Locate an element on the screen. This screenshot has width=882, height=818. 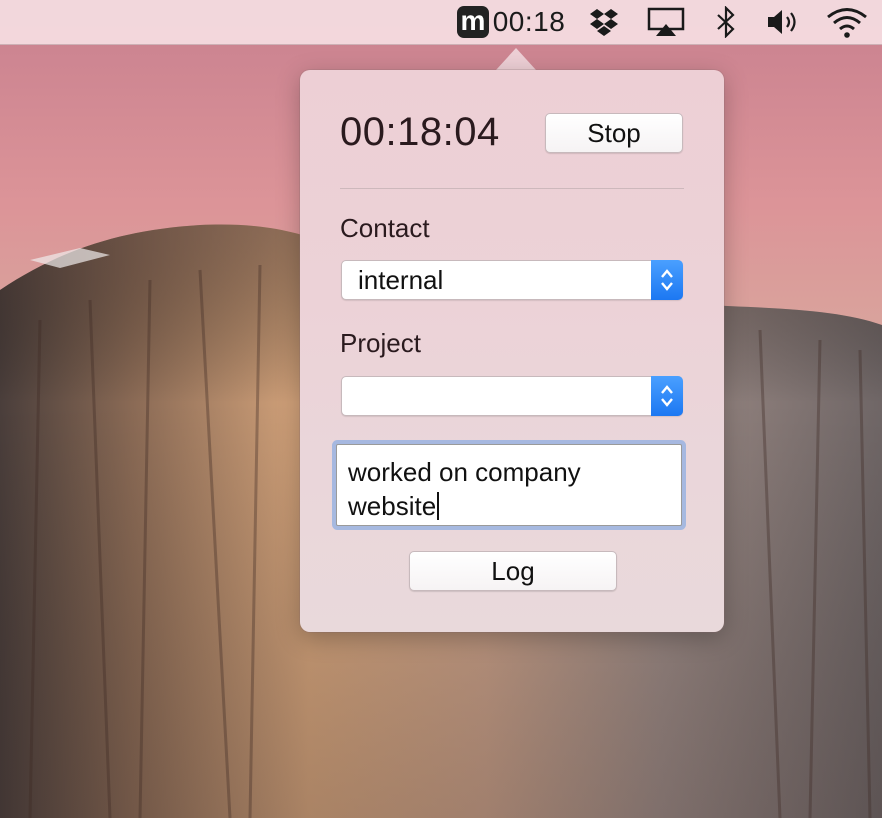
contact-select: internal is located at coordinates (512, 280).